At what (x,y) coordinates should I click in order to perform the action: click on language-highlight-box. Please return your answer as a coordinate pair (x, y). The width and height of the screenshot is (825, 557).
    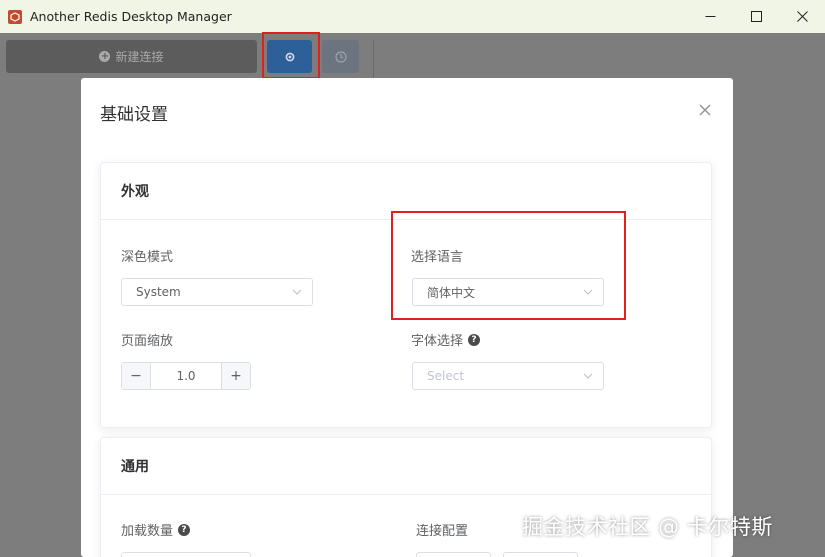
    Looking at the image, I should click on (508, 265).